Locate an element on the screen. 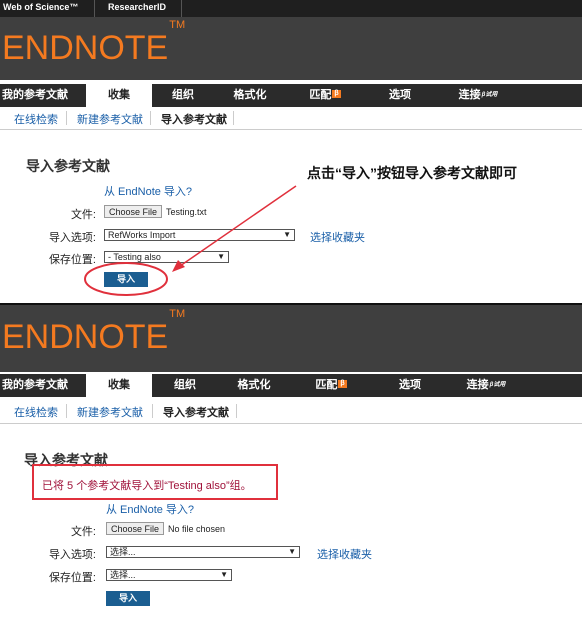  arrow-head is located at coordinates (178, 266).